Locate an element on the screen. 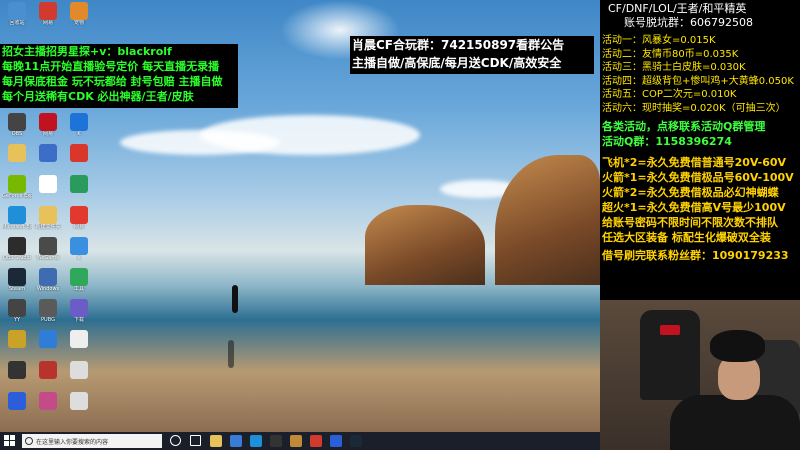  shortcut-label: PUBG is located at coordinates (48, 320).